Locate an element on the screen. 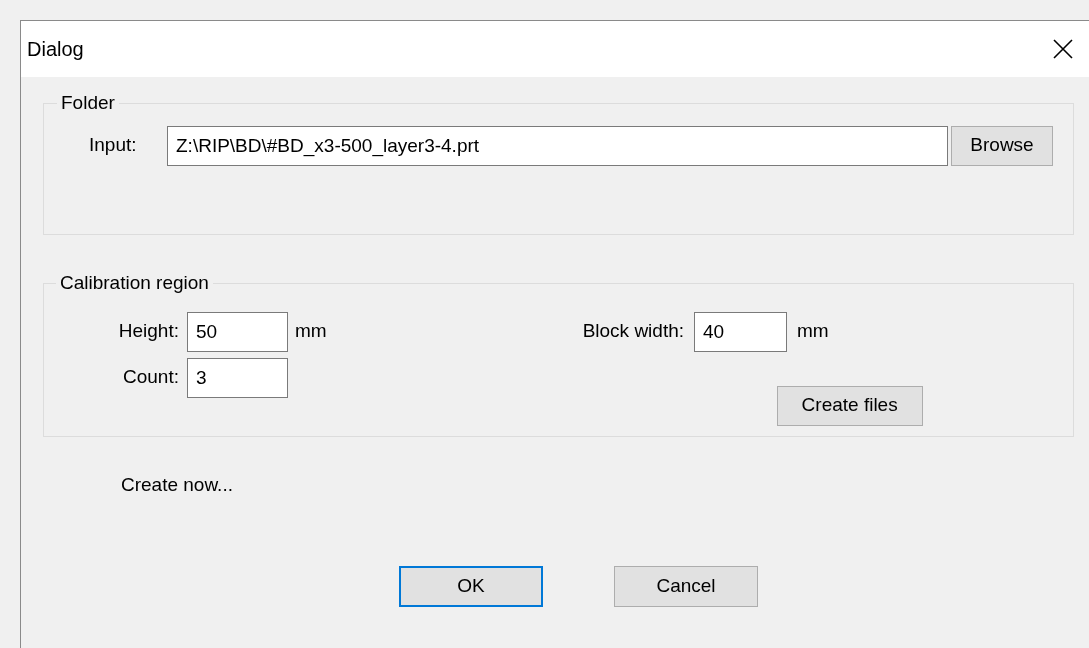 The image size is (1089, 648). height-label: Height: is located at coordinates (148, 331).